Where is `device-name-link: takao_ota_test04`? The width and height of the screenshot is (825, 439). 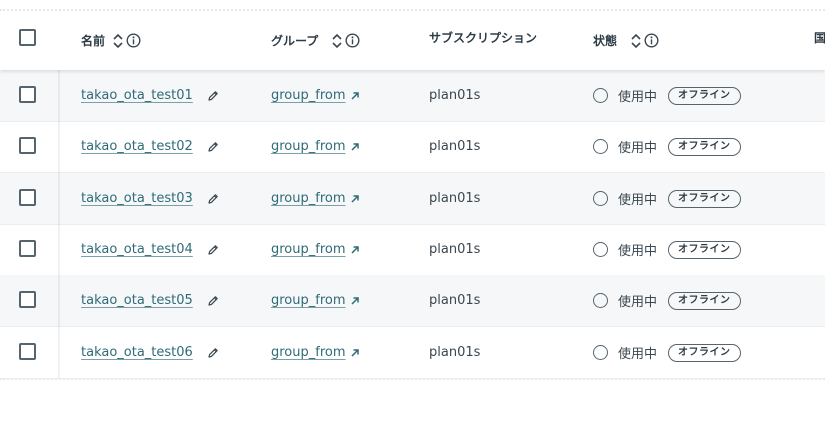
device-name-link: takao_ota_test04 is located at coordinates (137, 249).